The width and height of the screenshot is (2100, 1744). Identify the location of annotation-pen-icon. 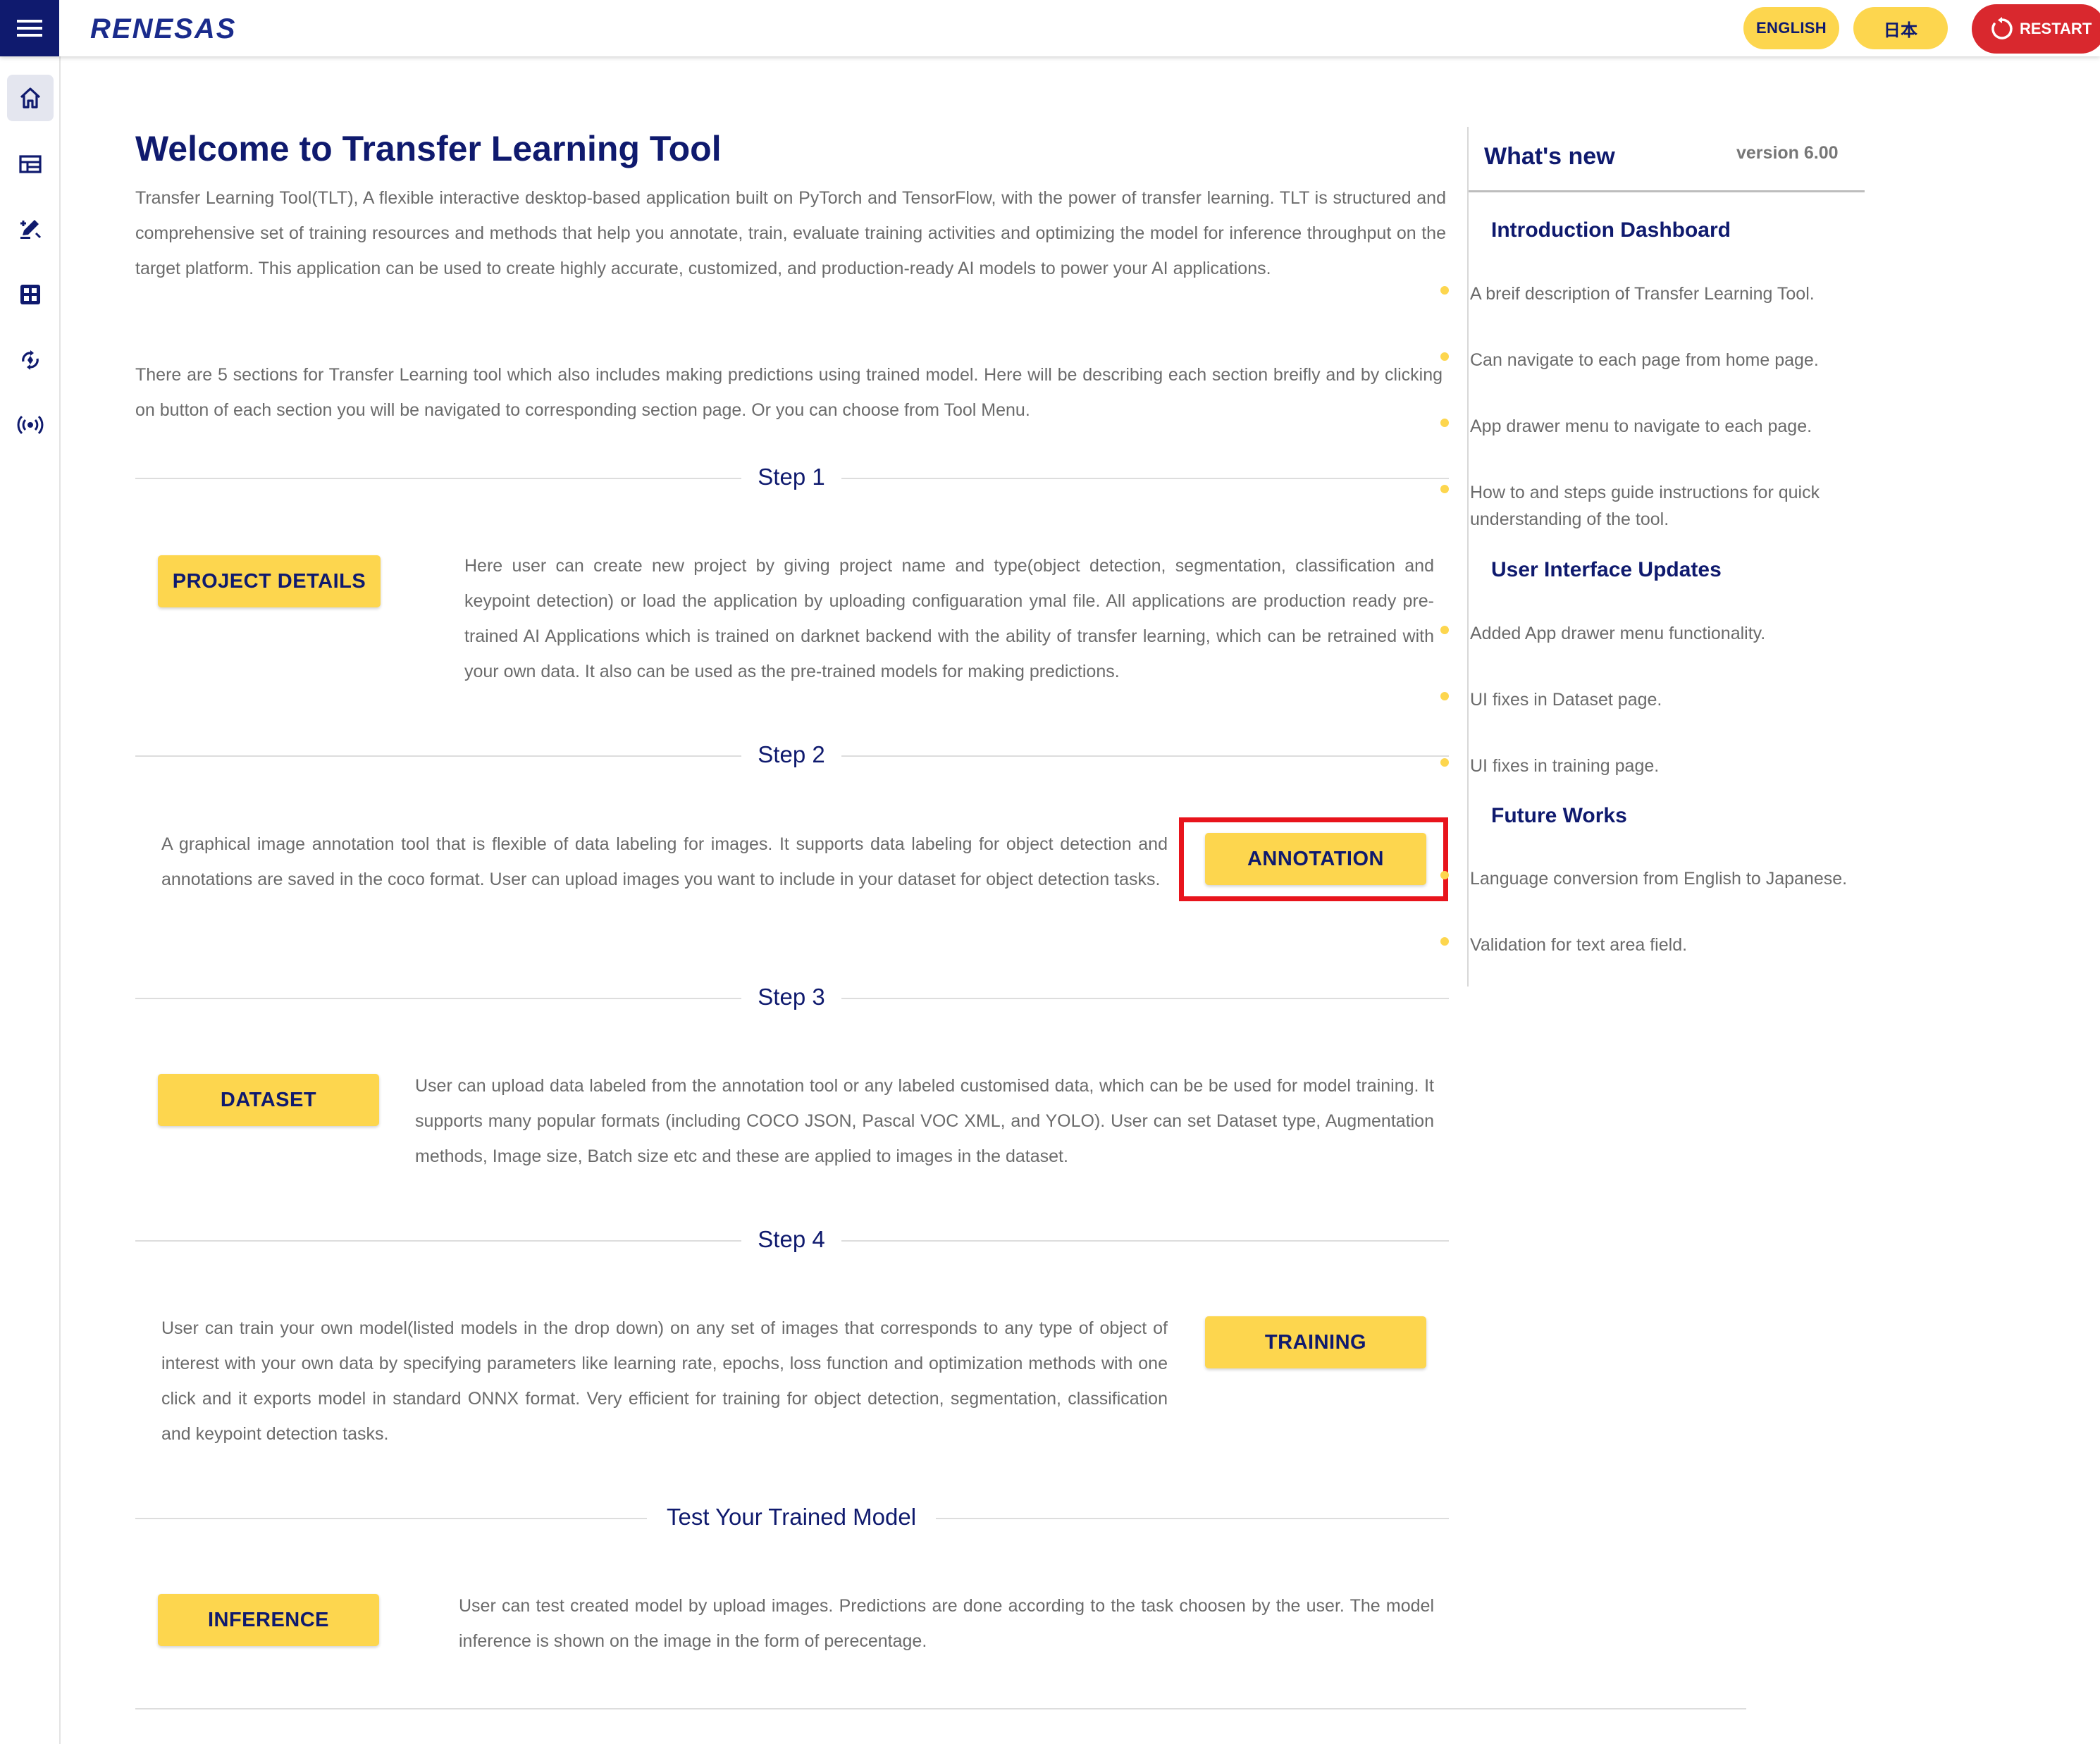
(31, 229).